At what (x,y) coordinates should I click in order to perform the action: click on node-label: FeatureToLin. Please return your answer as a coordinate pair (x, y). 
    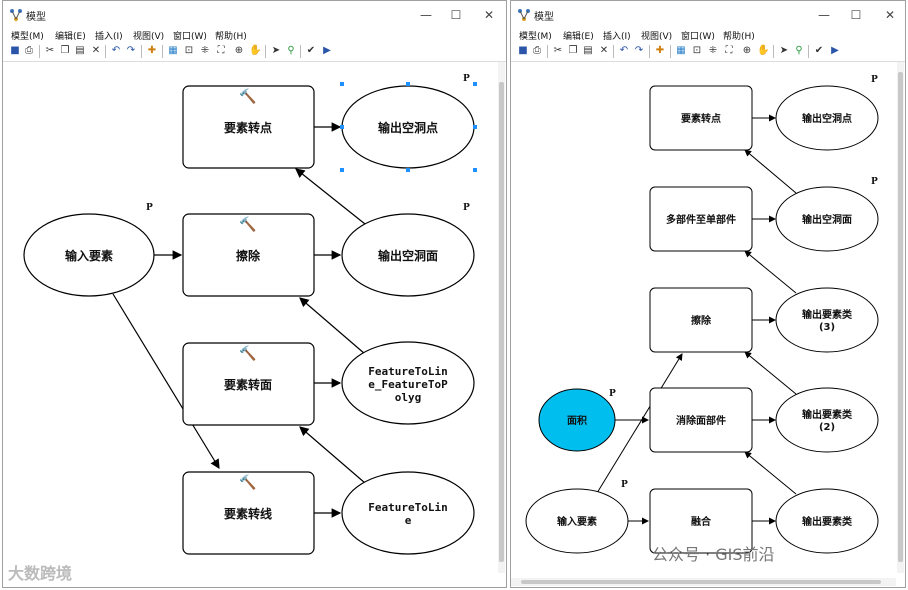
    Looking at the image, I should click on (407, 507).